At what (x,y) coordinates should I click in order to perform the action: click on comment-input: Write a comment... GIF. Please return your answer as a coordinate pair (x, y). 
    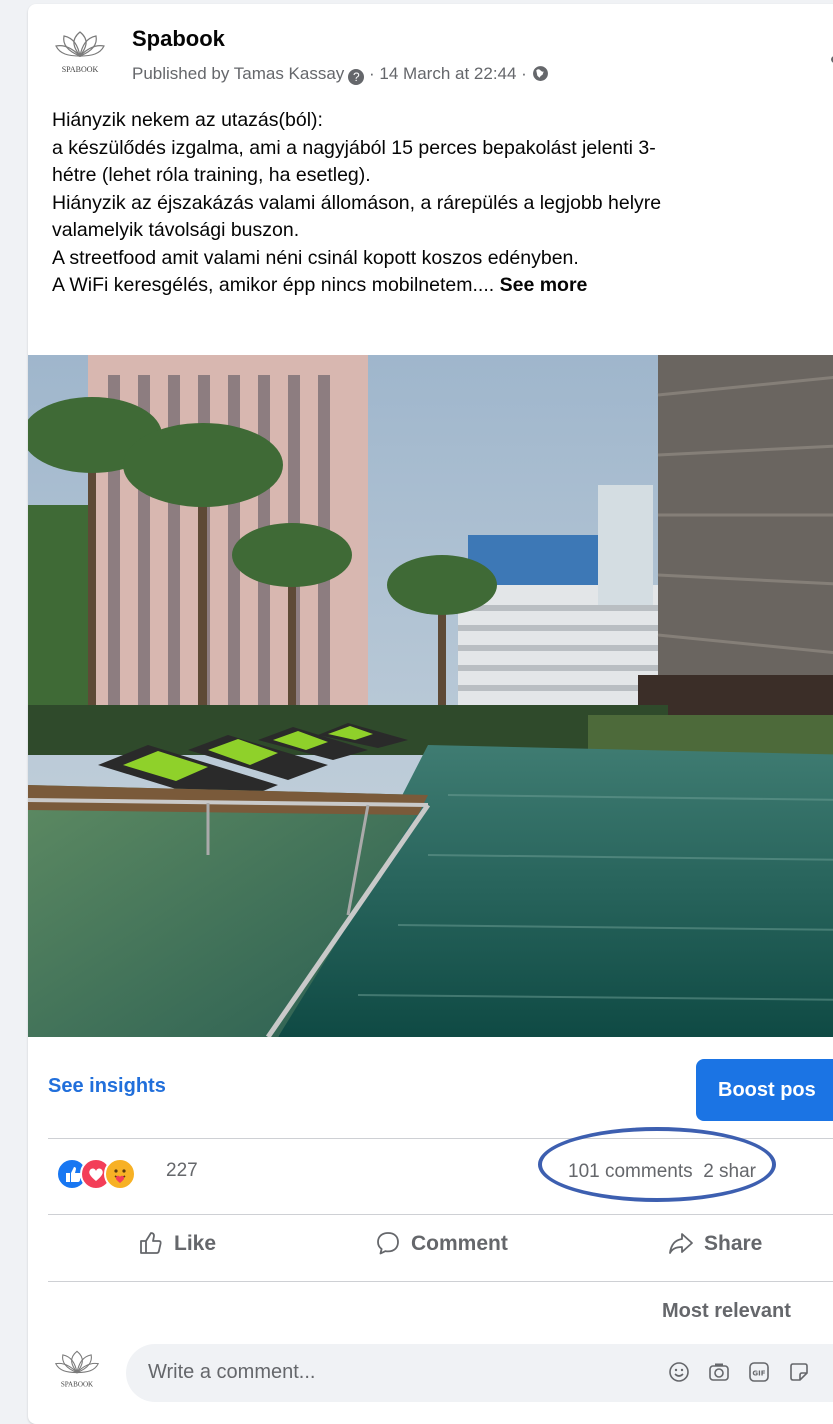
    Looking at the image, I should click on (479, 1373).